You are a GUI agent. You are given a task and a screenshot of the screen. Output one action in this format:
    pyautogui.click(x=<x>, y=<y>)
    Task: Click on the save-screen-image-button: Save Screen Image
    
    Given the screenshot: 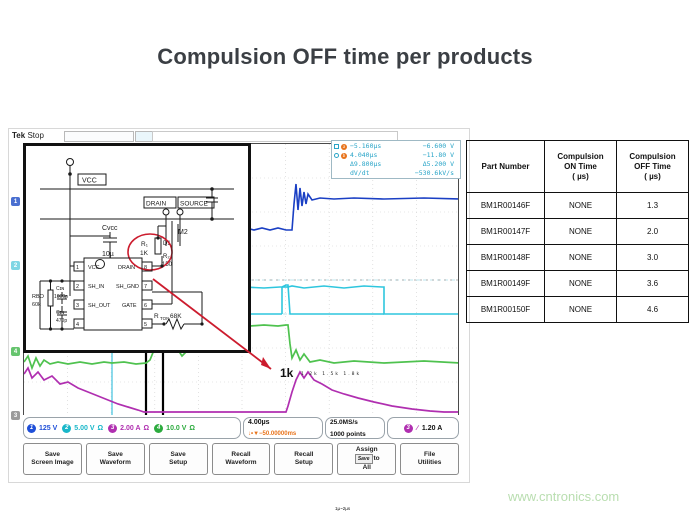 What is the action you would take?
    pyautogui.click(x=52, y=459)
    